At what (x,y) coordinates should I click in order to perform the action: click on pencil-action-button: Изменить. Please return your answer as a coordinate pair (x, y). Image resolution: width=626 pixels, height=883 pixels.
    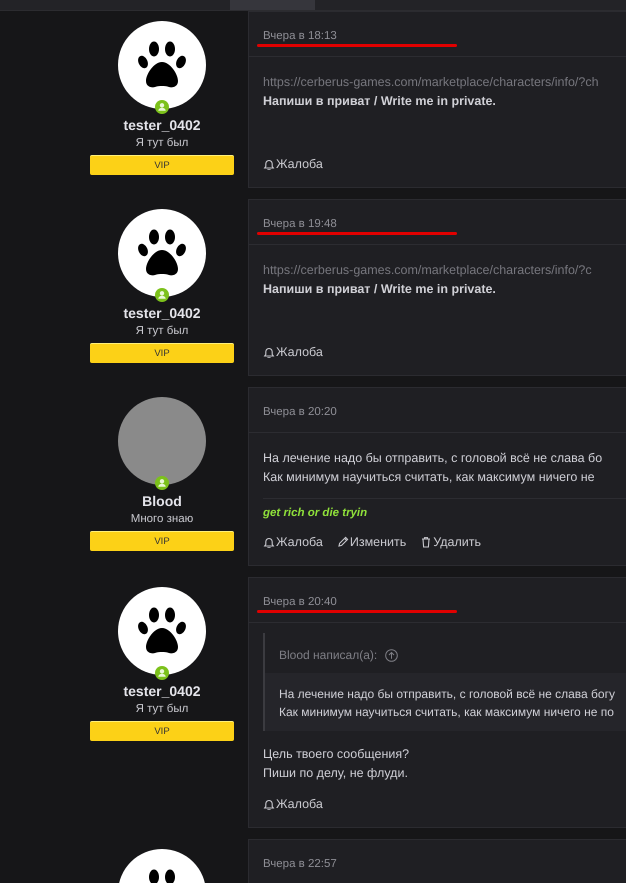
    Looking at the image, I should click on (371, 542).